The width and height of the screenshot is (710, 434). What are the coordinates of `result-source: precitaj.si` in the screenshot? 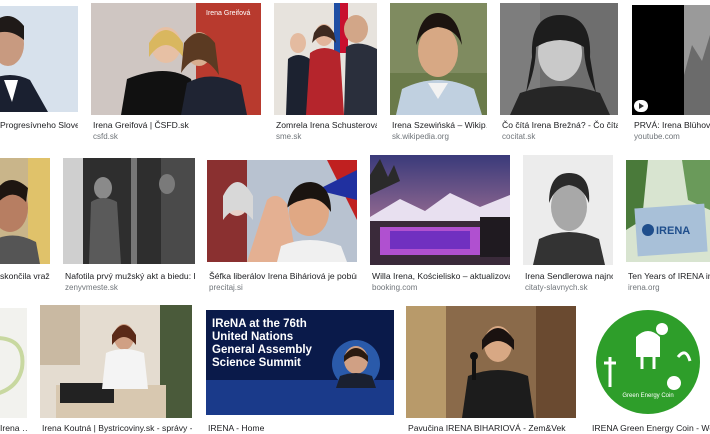 It's located at (226, 287).